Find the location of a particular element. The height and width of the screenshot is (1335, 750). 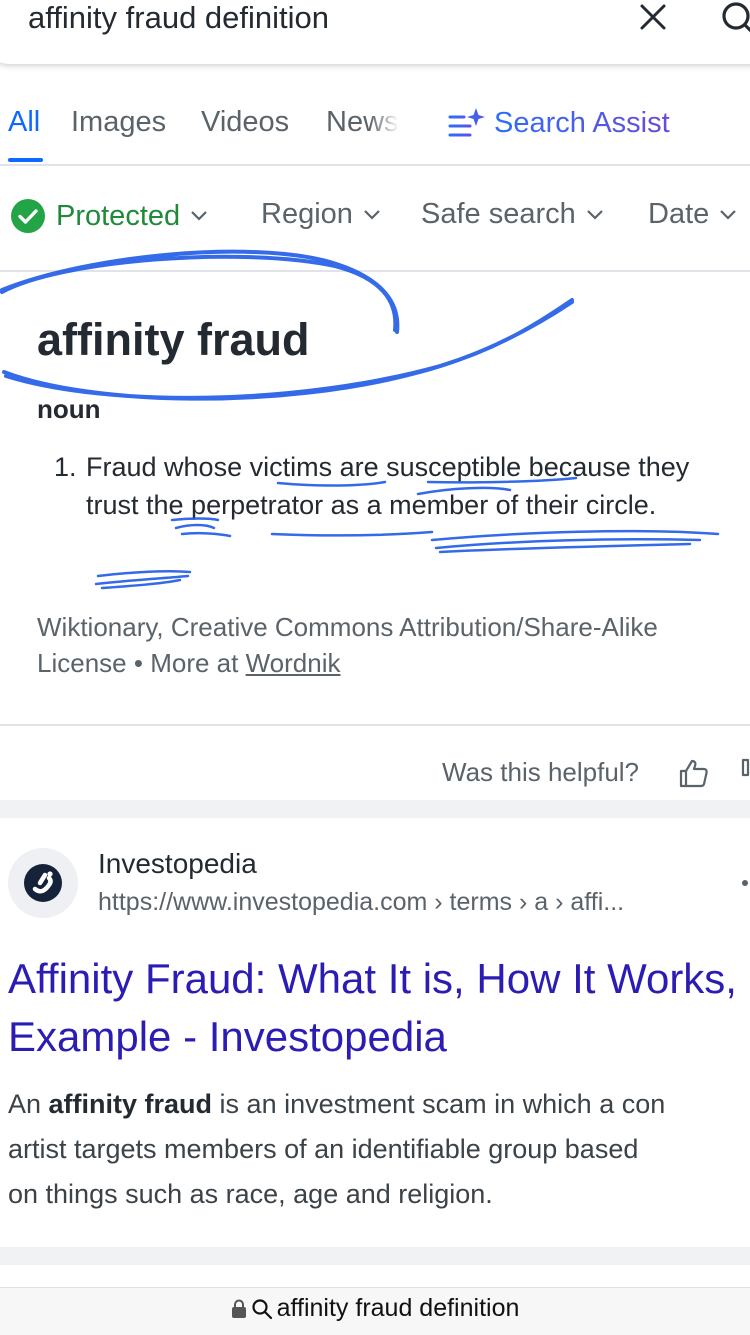

investopedia-logo-icon is located at coordinates (43, 883).